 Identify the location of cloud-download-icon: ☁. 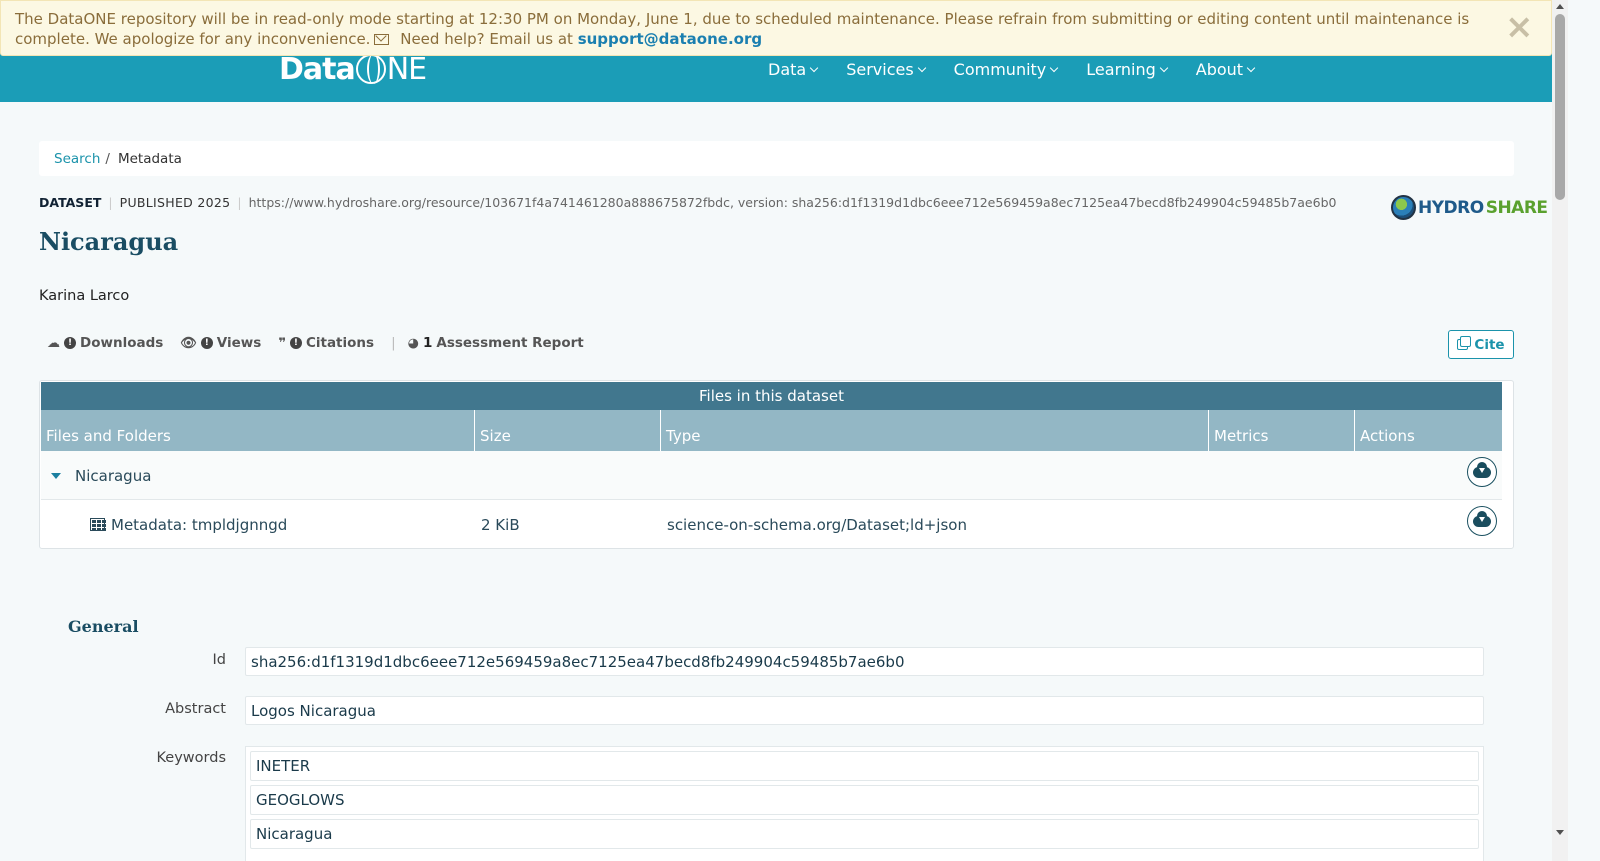
(53, 343).